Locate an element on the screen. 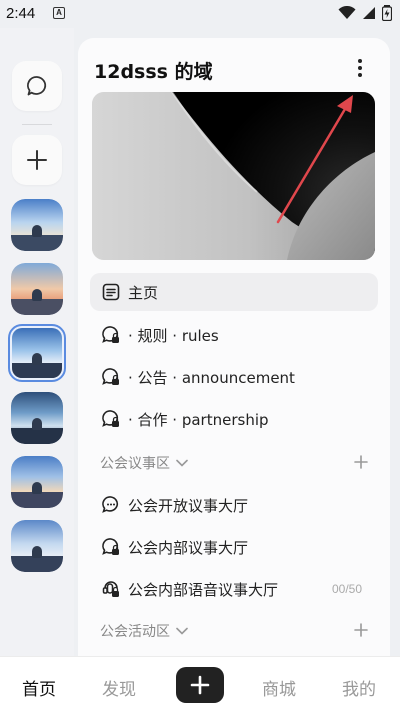 This screenshot has height=712, width=400. voice-locked-icon is located at coordinates (111, 589).